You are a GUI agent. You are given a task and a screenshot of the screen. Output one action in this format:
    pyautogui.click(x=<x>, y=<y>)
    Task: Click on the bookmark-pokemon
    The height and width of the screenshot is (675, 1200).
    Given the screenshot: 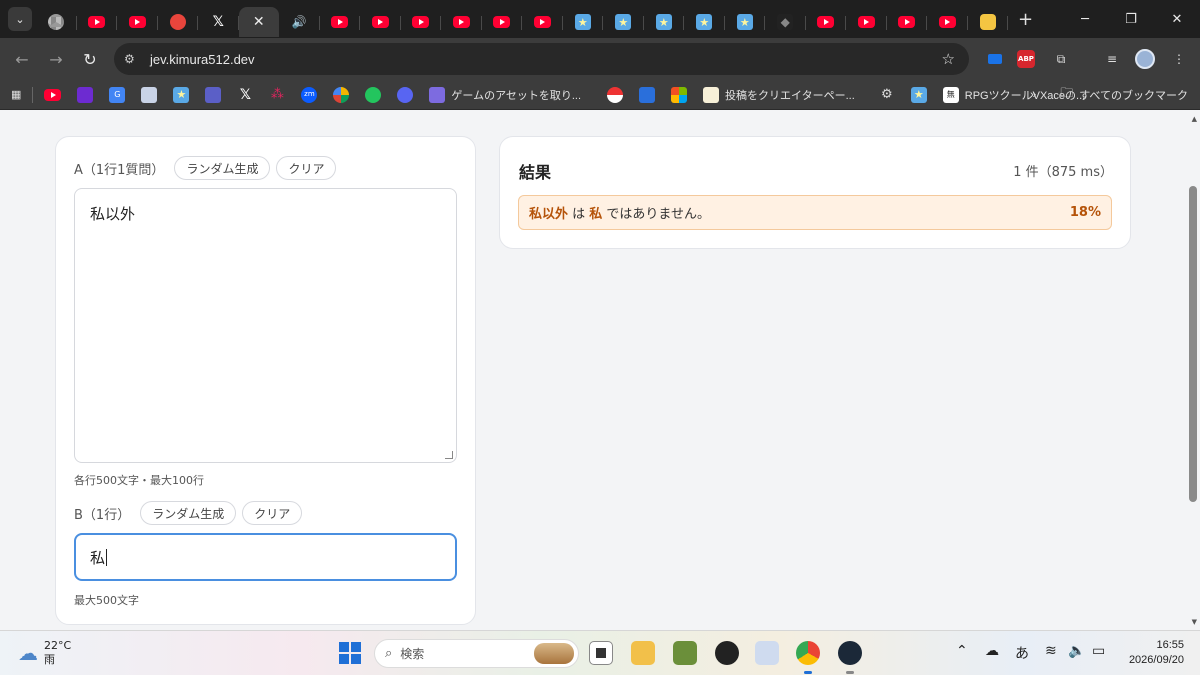 What is the action you would take?
    pyautogui.click(x=618, y=95)
    